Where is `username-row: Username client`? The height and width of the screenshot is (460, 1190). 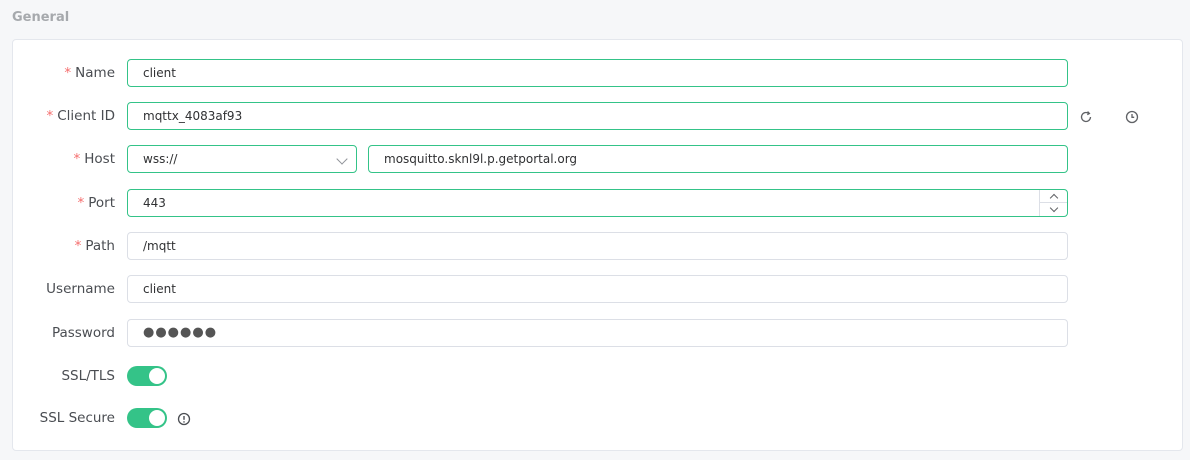
username-row: Username client is located at coordinates (597, 289).